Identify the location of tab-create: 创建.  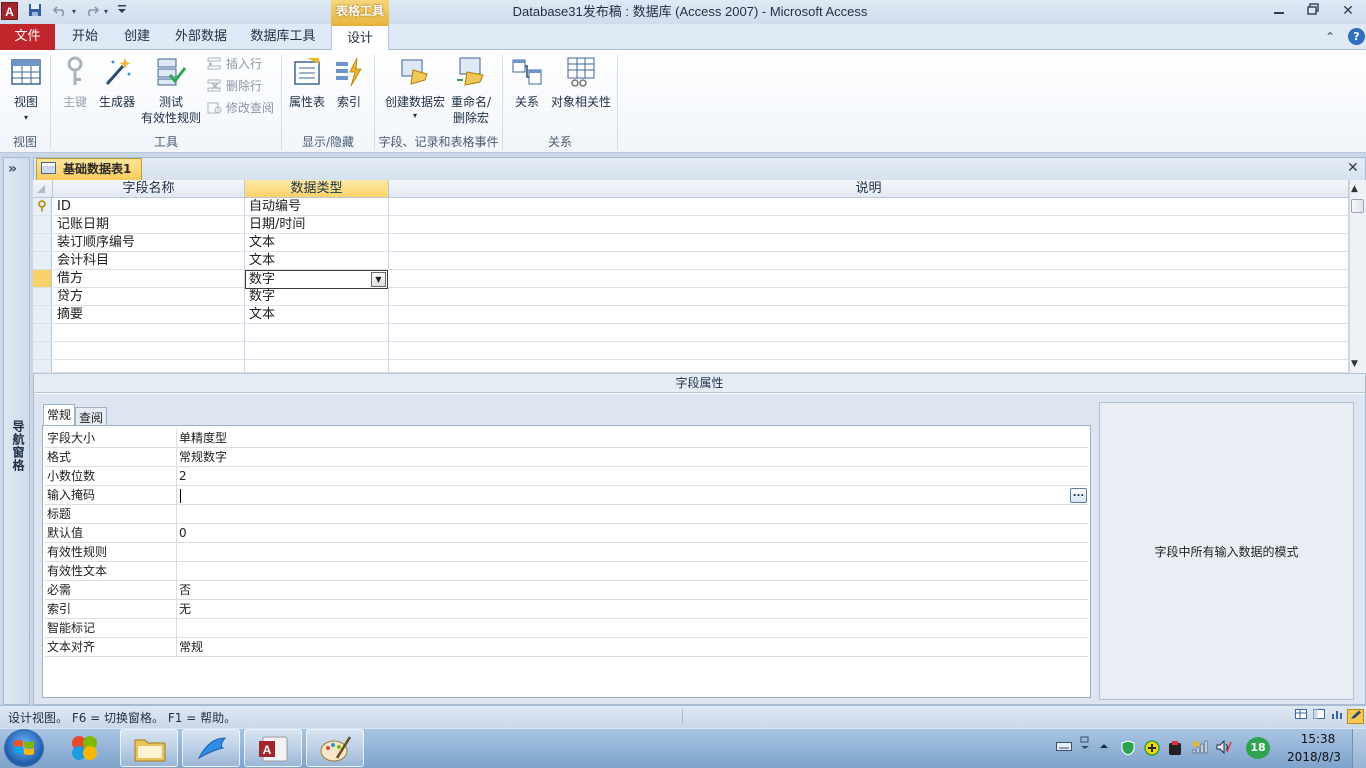
(137, 37).